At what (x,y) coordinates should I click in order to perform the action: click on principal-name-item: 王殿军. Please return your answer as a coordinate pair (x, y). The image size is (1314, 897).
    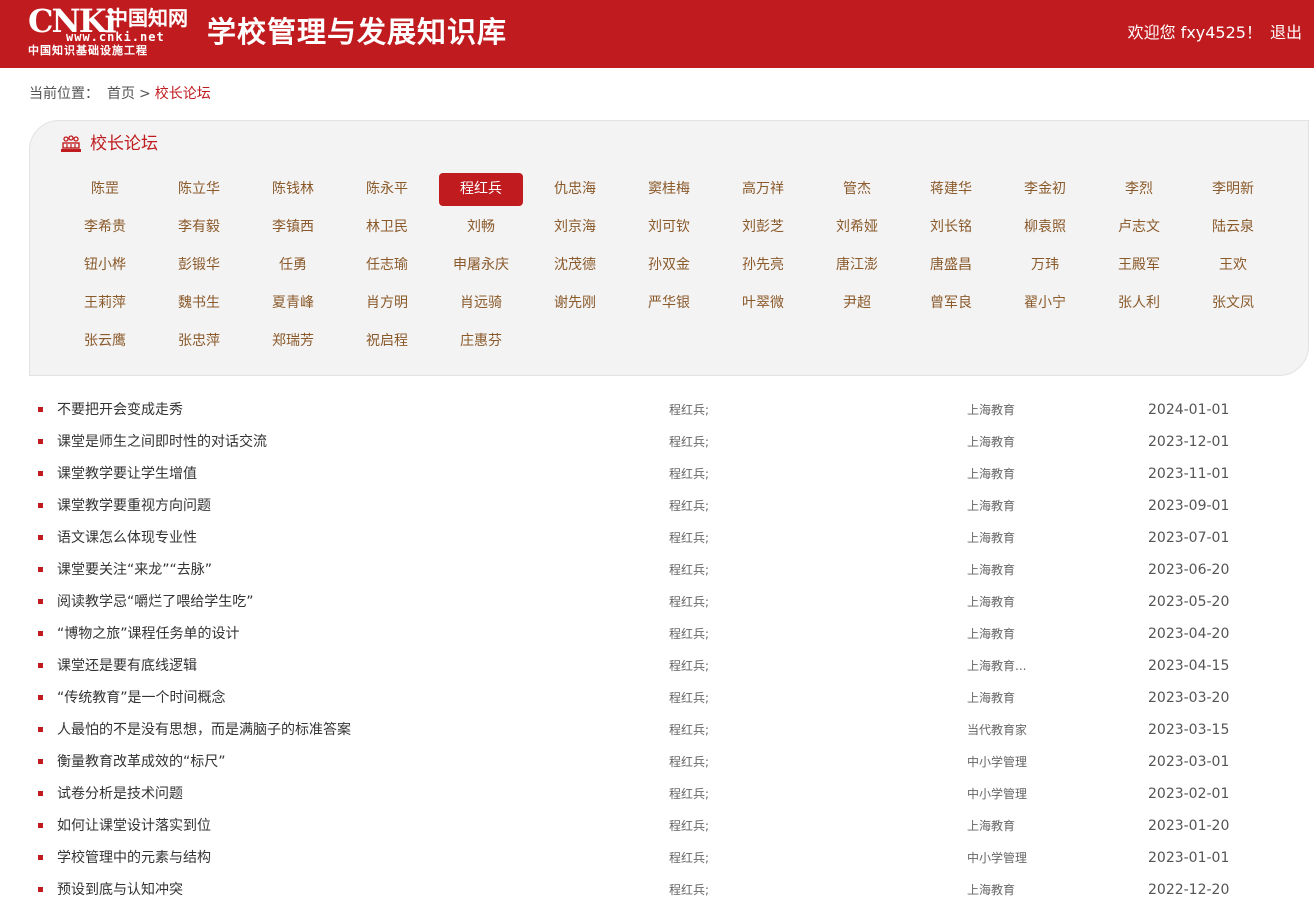
    Looking at the image, I should click on (1139, 265).